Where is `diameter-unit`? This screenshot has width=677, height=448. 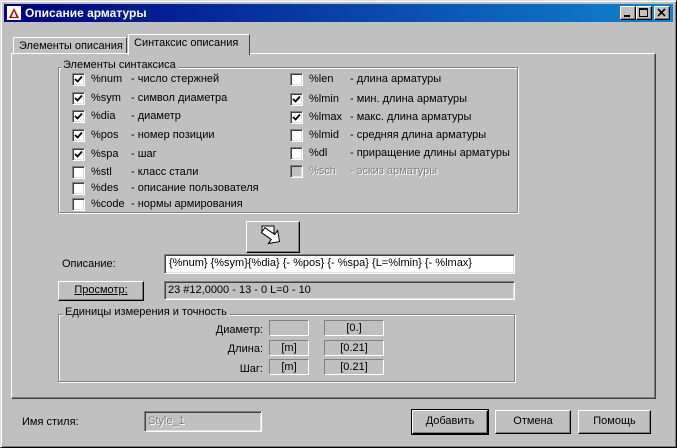 diameter-unit is located at coordinates (289, 328).